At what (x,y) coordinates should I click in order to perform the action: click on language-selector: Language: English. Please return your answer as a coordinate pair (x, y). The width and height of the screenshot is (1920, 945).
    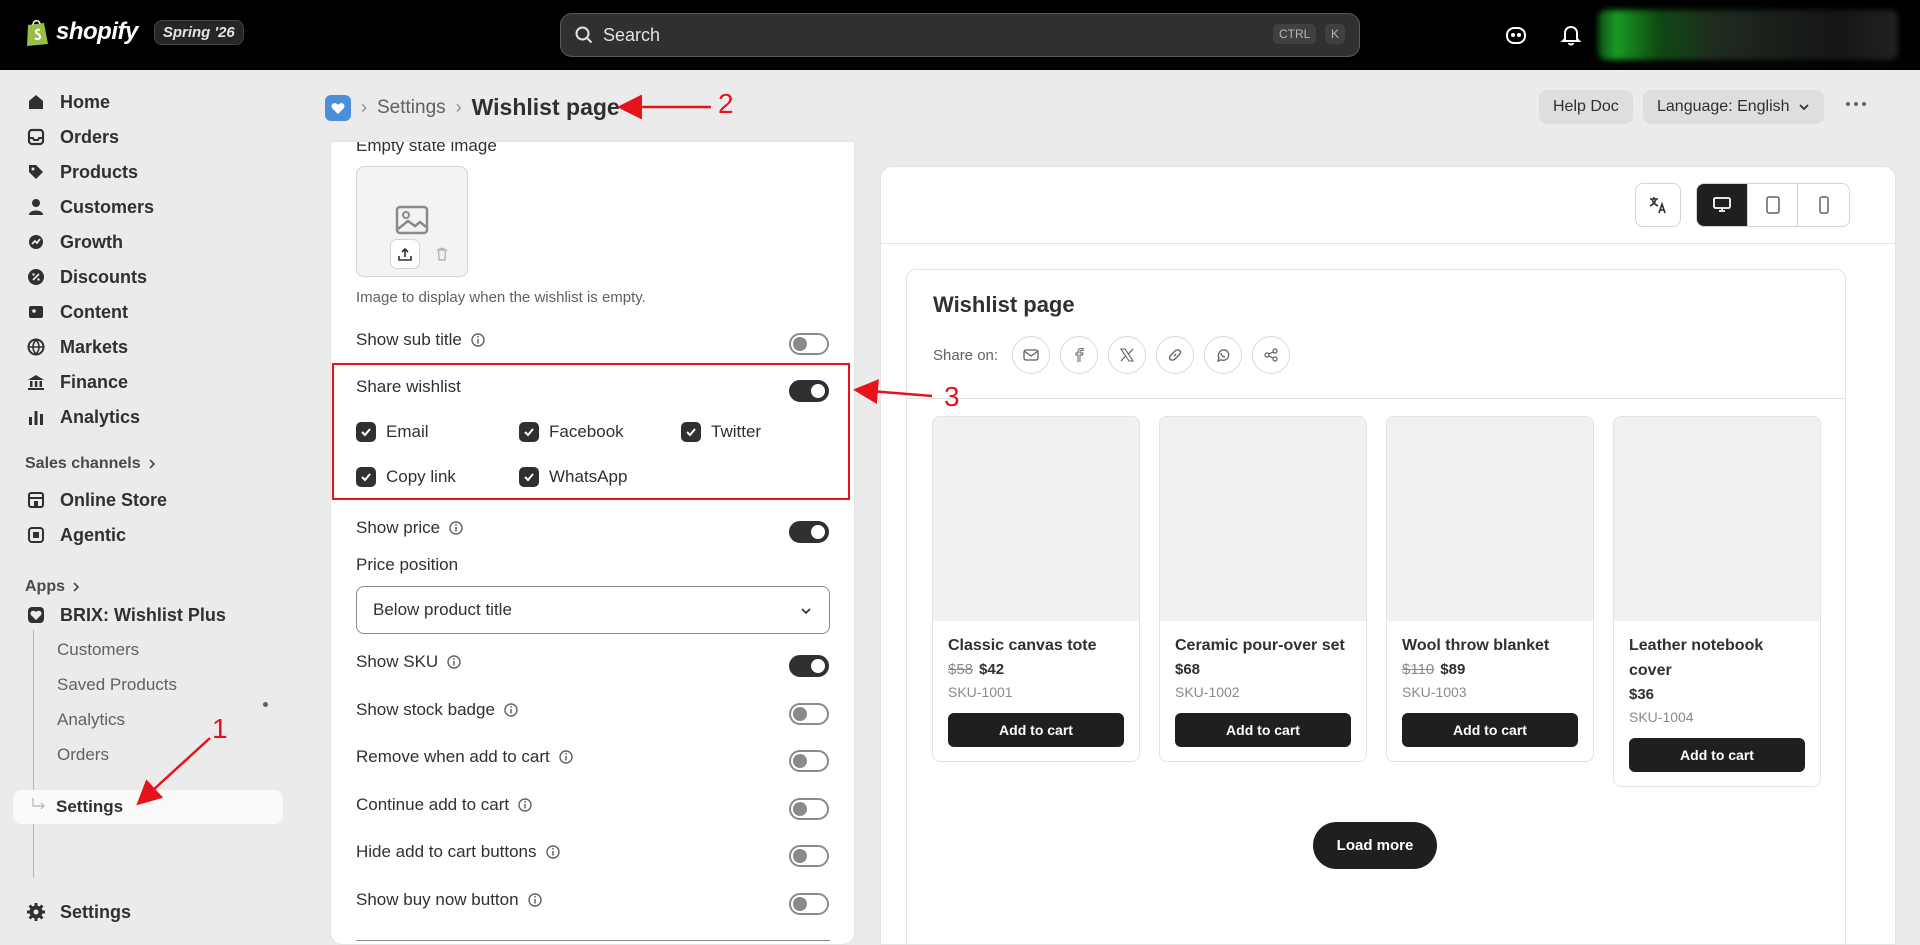
    Looking at the image, I should click on (1733, 107).